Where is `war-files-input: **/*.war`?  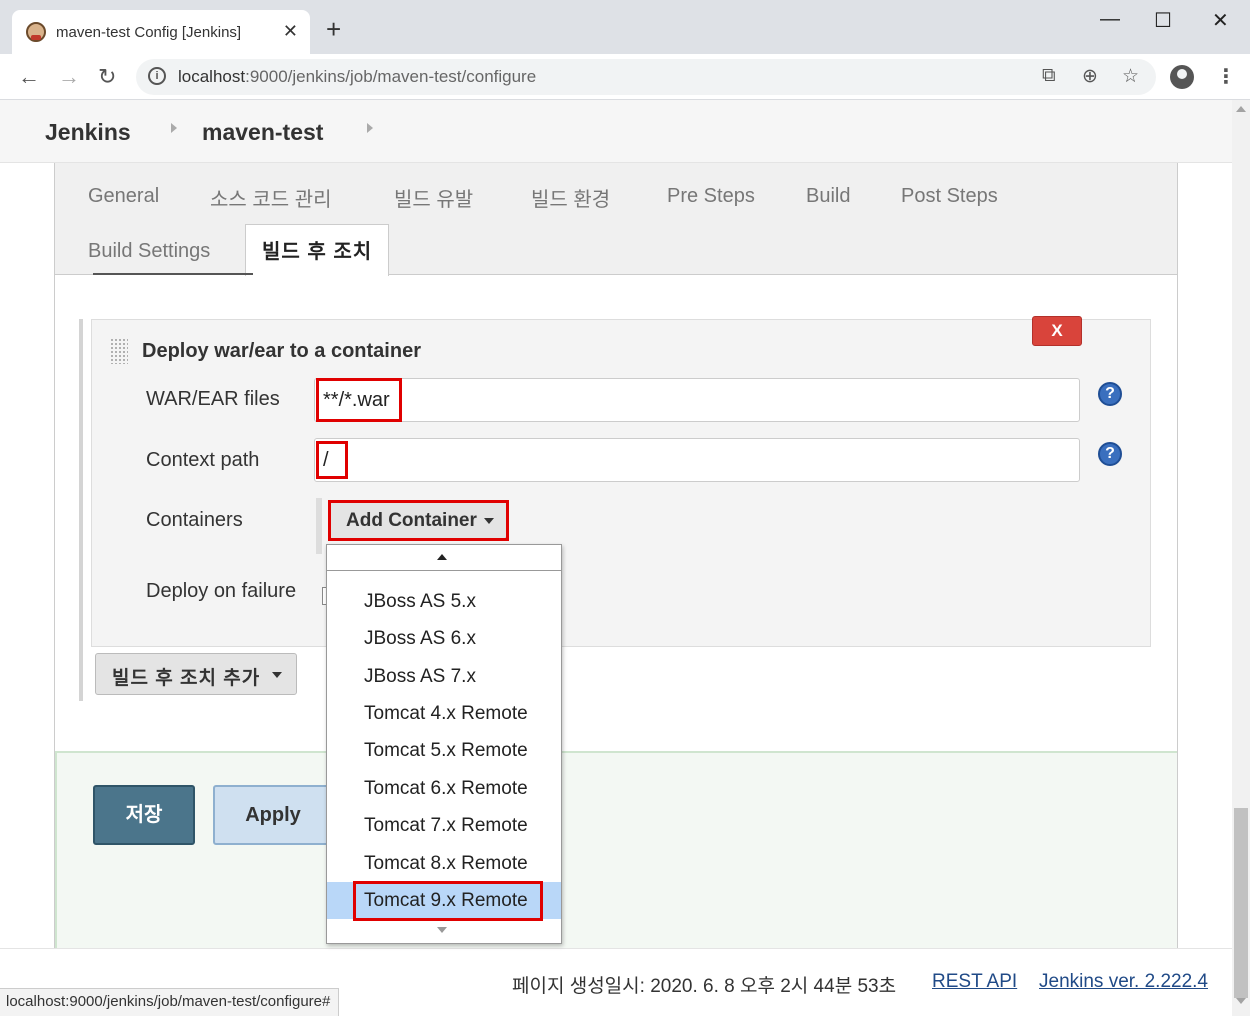 war-files-input: **/*.war is located at coordinates (697, 400).